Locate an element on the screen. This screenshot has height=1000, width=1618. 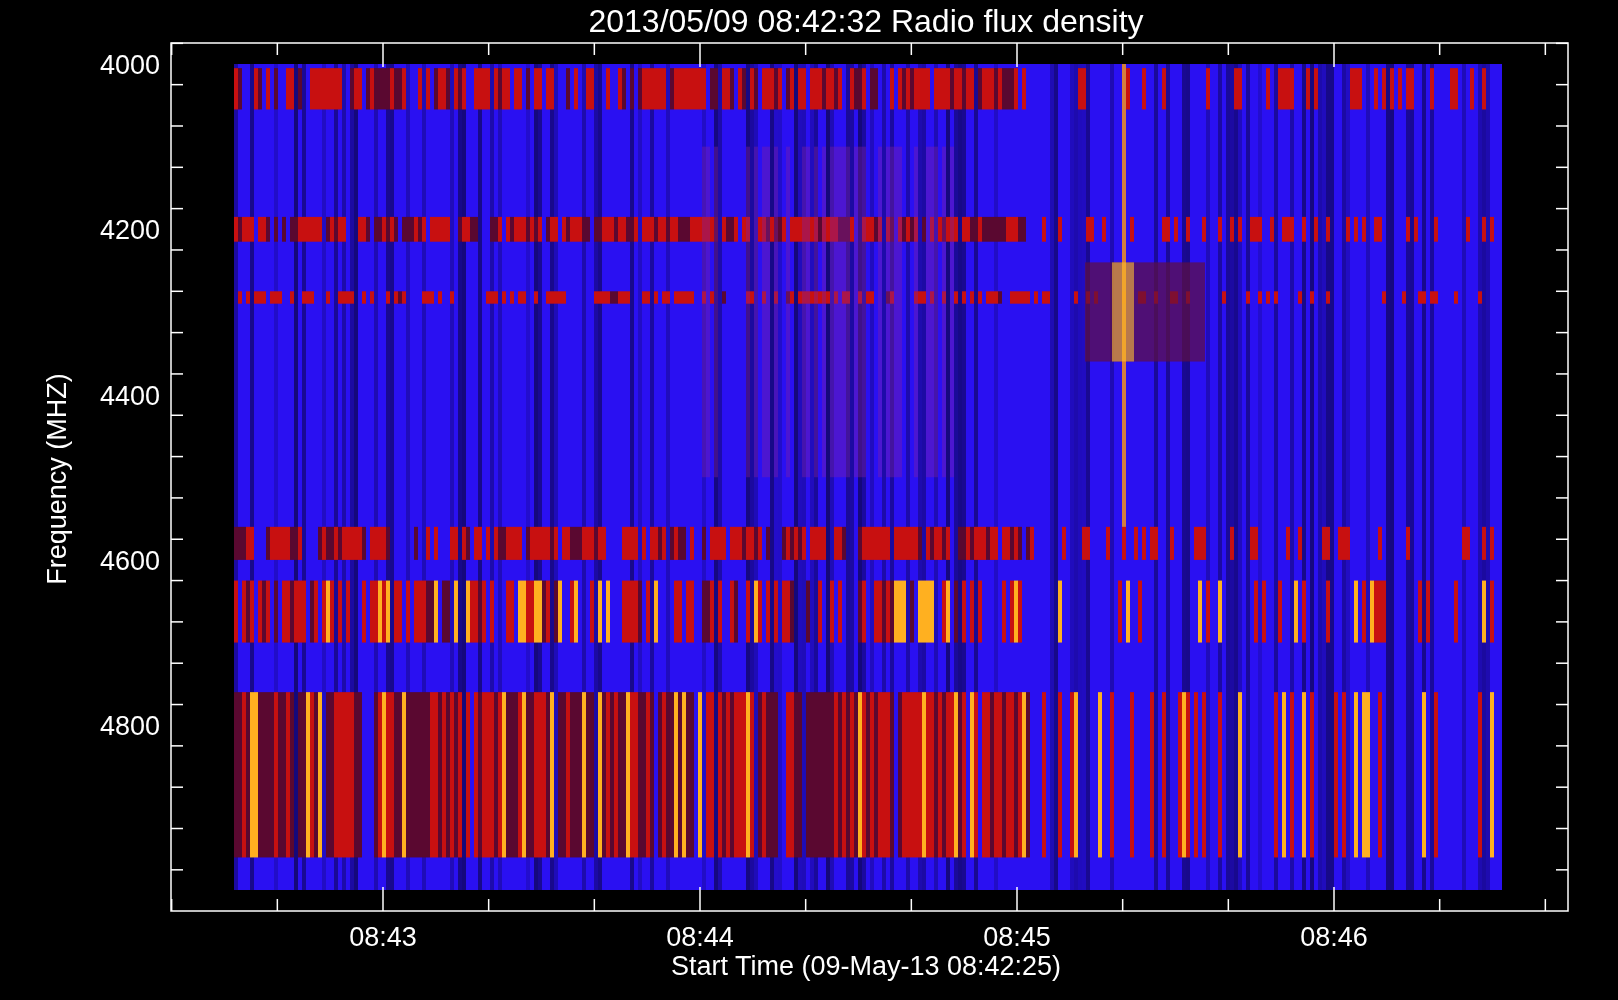
x-tick-label: 08:46 is located at coordinates (1334, 937).